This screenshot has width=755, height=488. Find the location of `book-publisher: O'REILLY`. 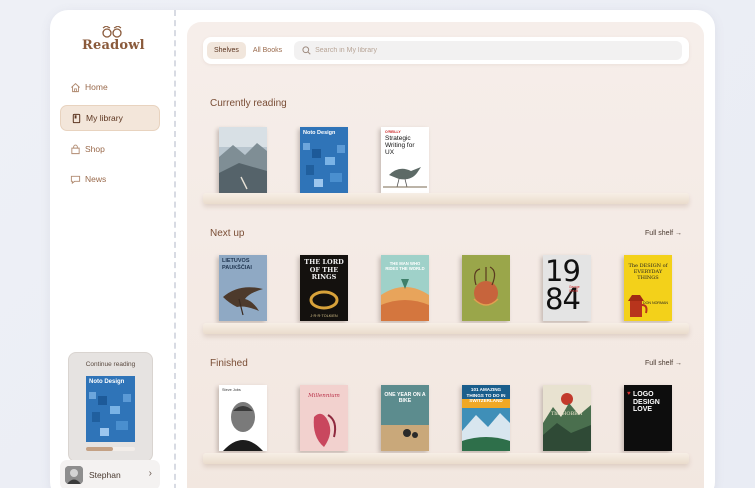

book-publisher: O'REILLY is located at coordinates (393, 132).